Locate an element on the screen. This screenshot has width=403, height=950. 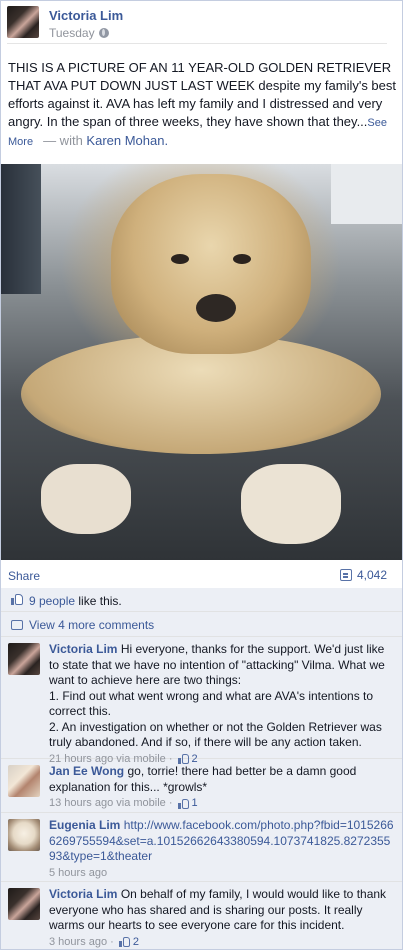
dog-eye-left is located at coordinates (180, 259).